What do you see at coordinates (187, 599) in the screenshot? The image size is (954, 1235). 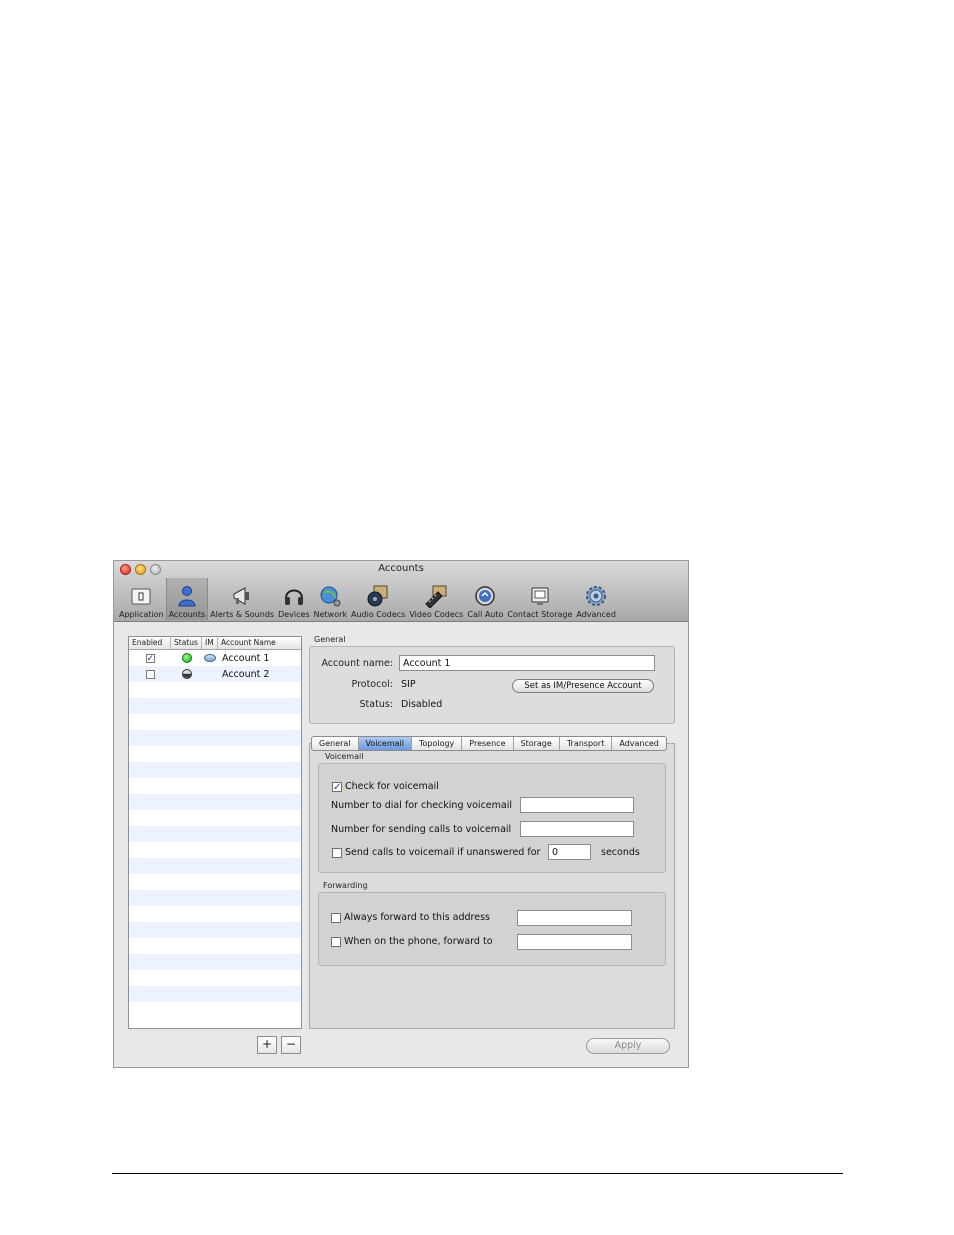 I see `toolbar-item-accounts: Accounts` at bounding box center [187, 599].